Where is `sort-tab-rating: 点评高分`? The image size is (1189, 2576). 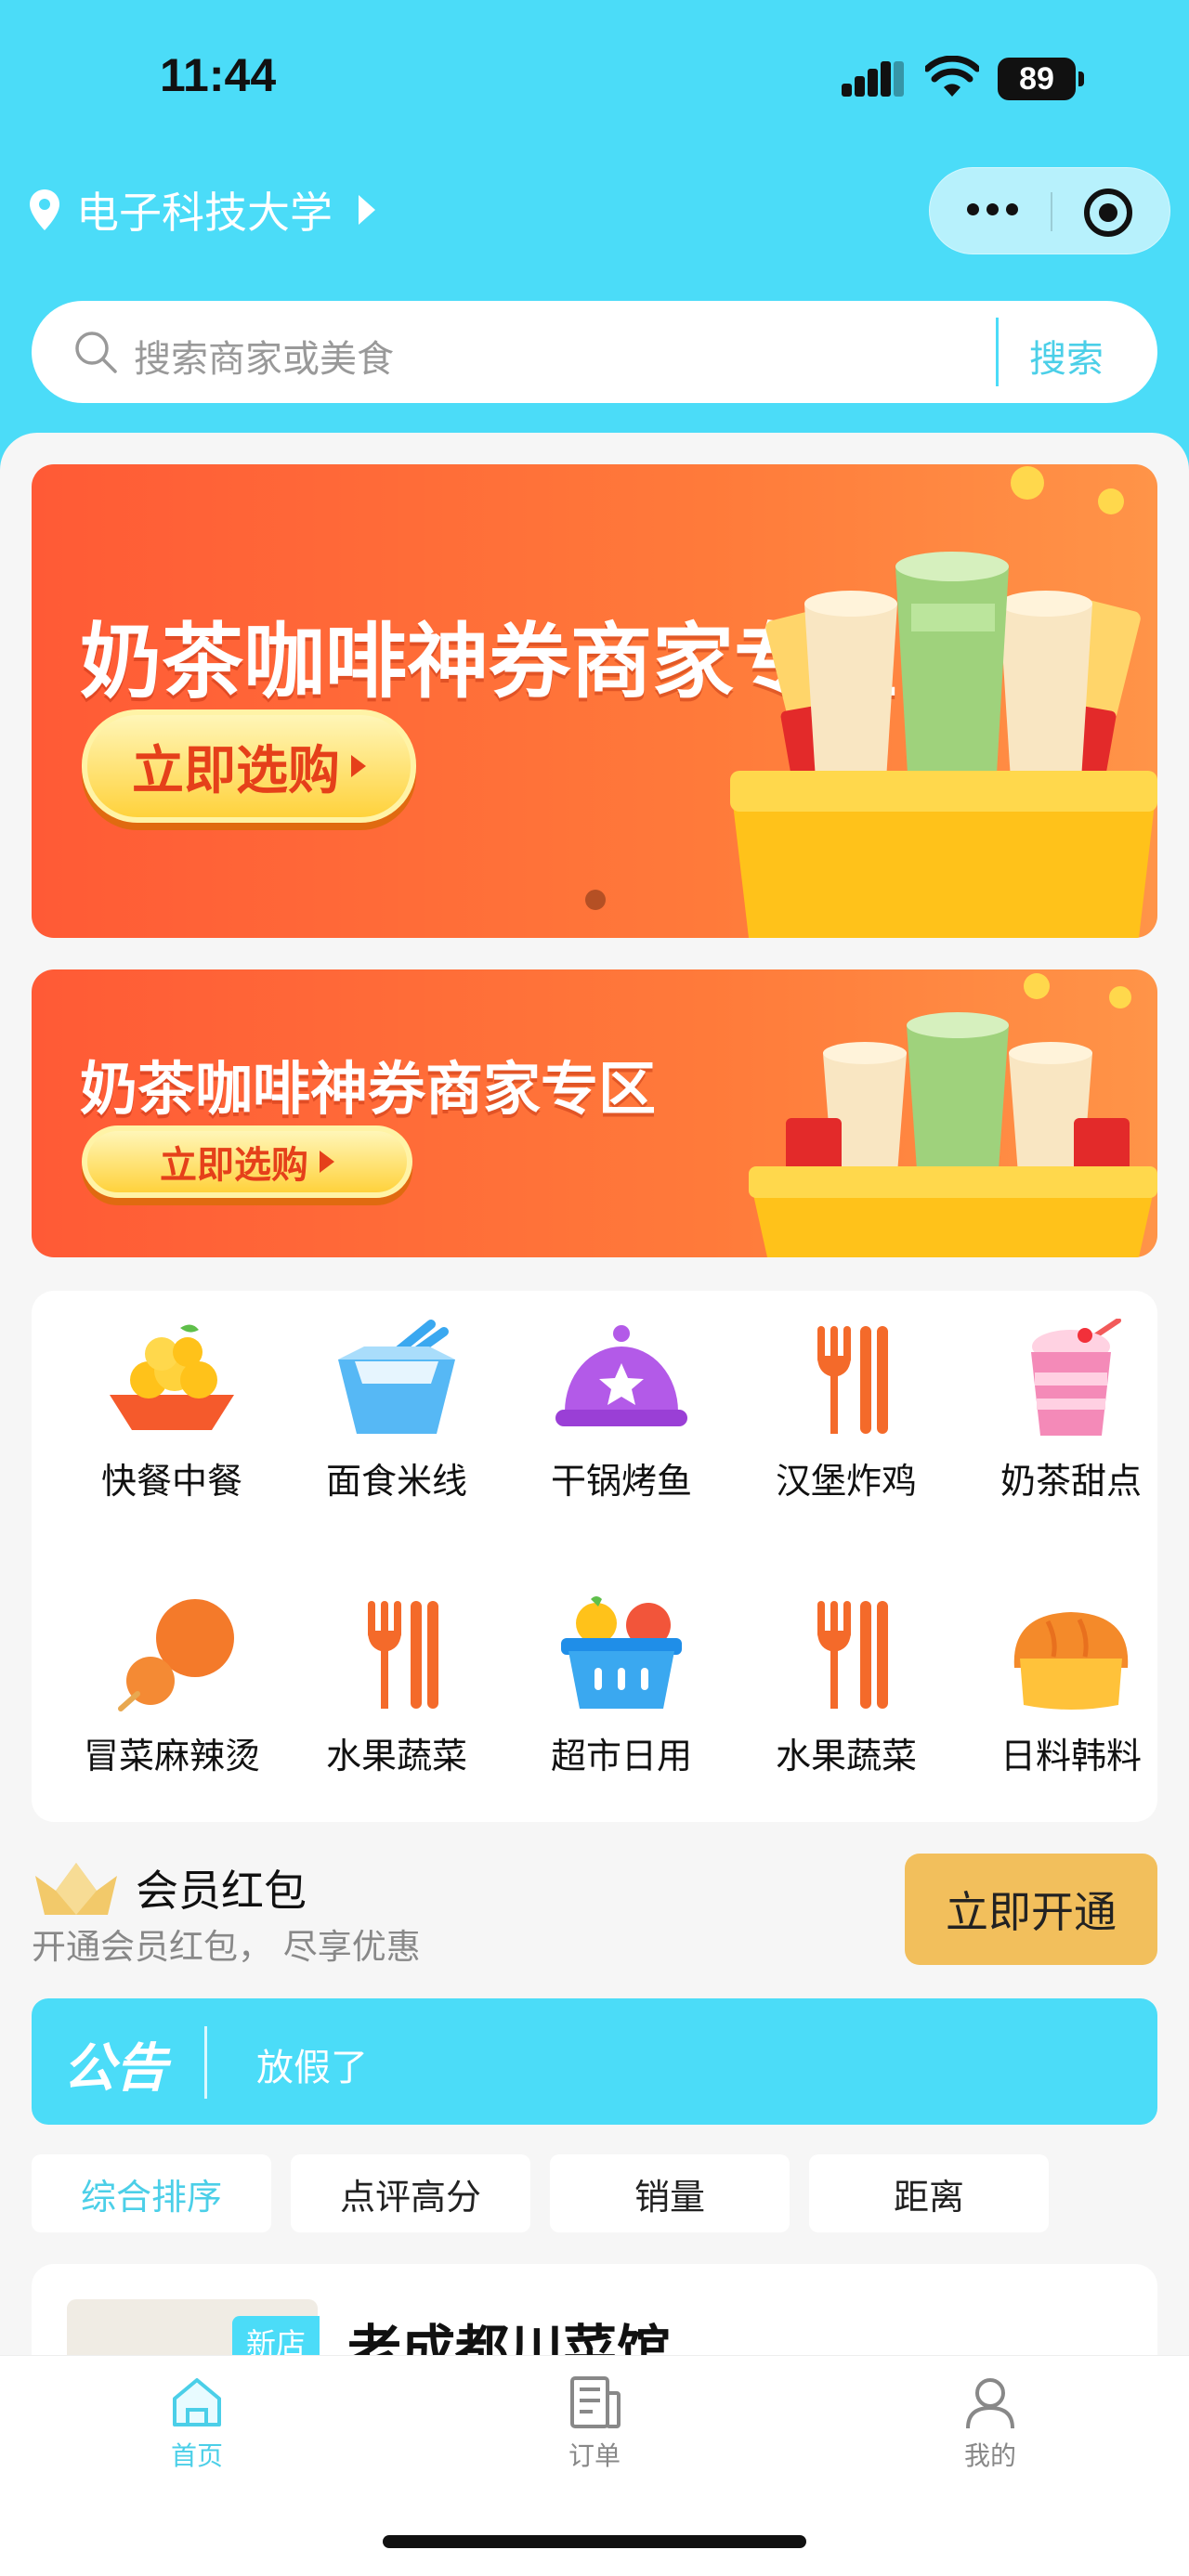
sort-tab-rating: 点评高分 is located at coordinates (411, 2193).